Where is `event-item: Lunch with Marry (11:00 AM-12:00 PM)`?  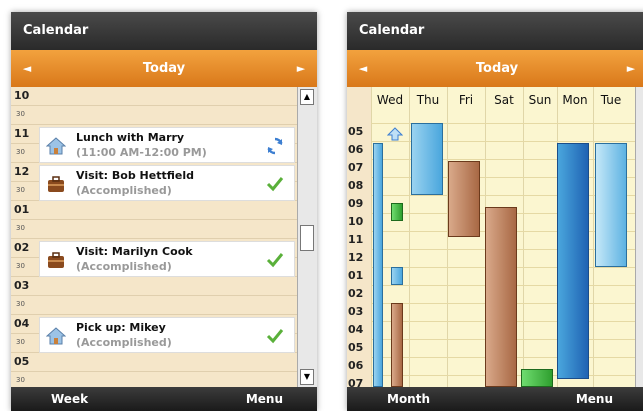
event-item: Lunch with Marry (11:00 AM-12:00 PM) is located at coordinates (167, 145).